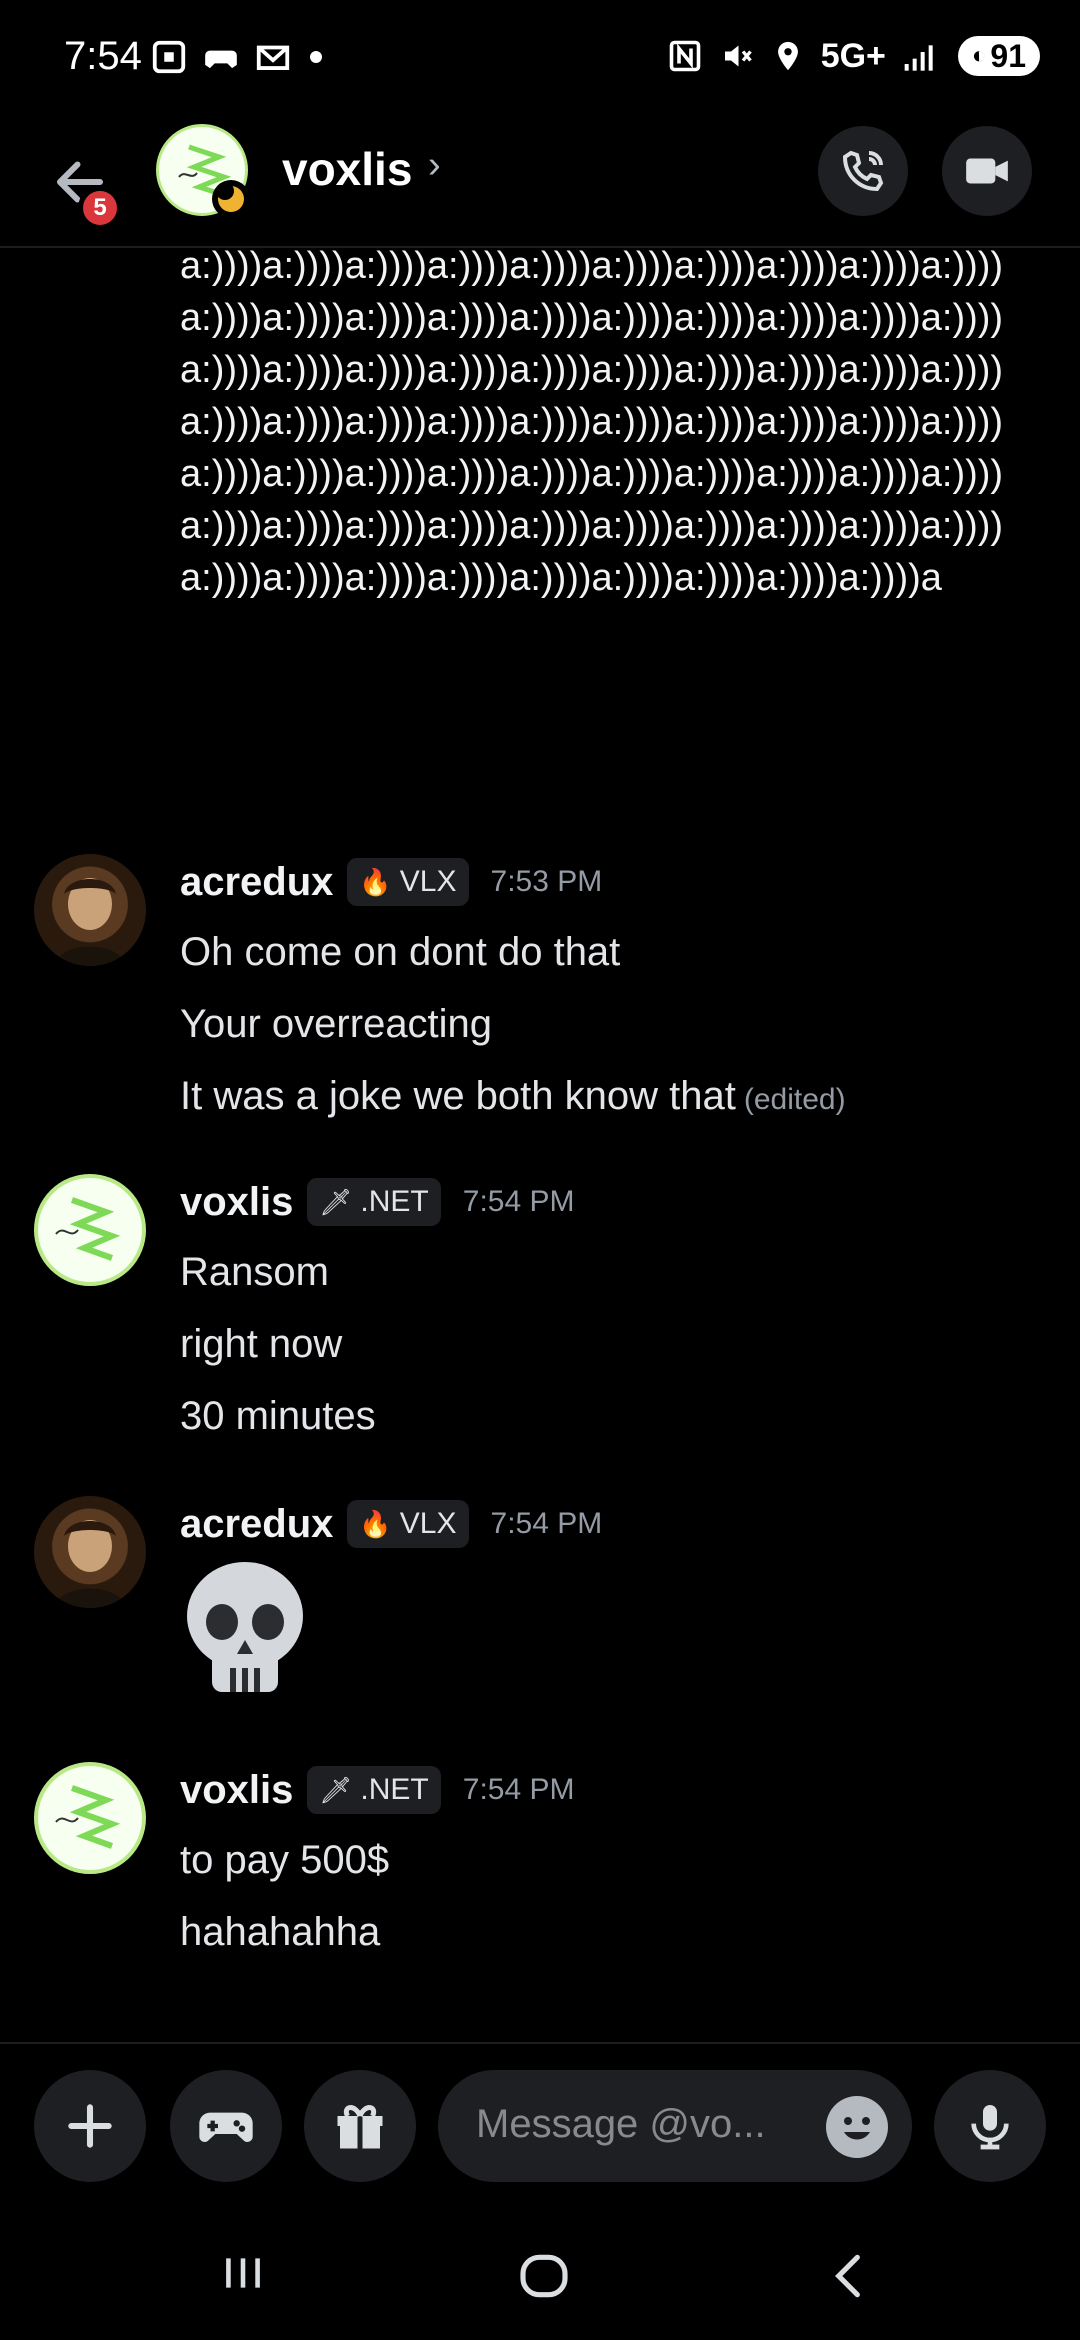 The image size is (1080, 2340). What do you see at coordinates (684, 56) in the screenshot?
I see `nfc-icon` at bounding box center [684, 56].